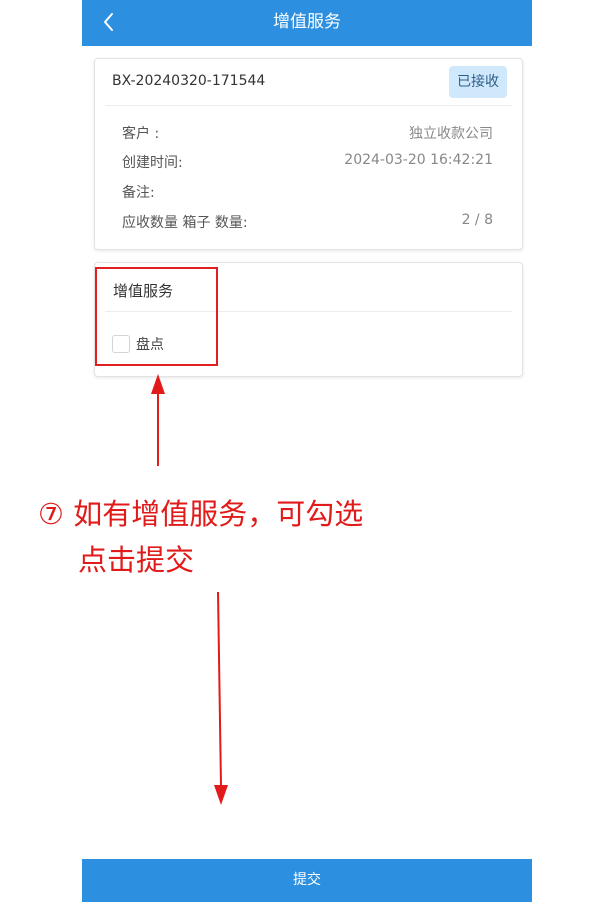 The height and width of the screenshot is (903, 611). I want to click on arrow-down-icon, so click(221, 698).